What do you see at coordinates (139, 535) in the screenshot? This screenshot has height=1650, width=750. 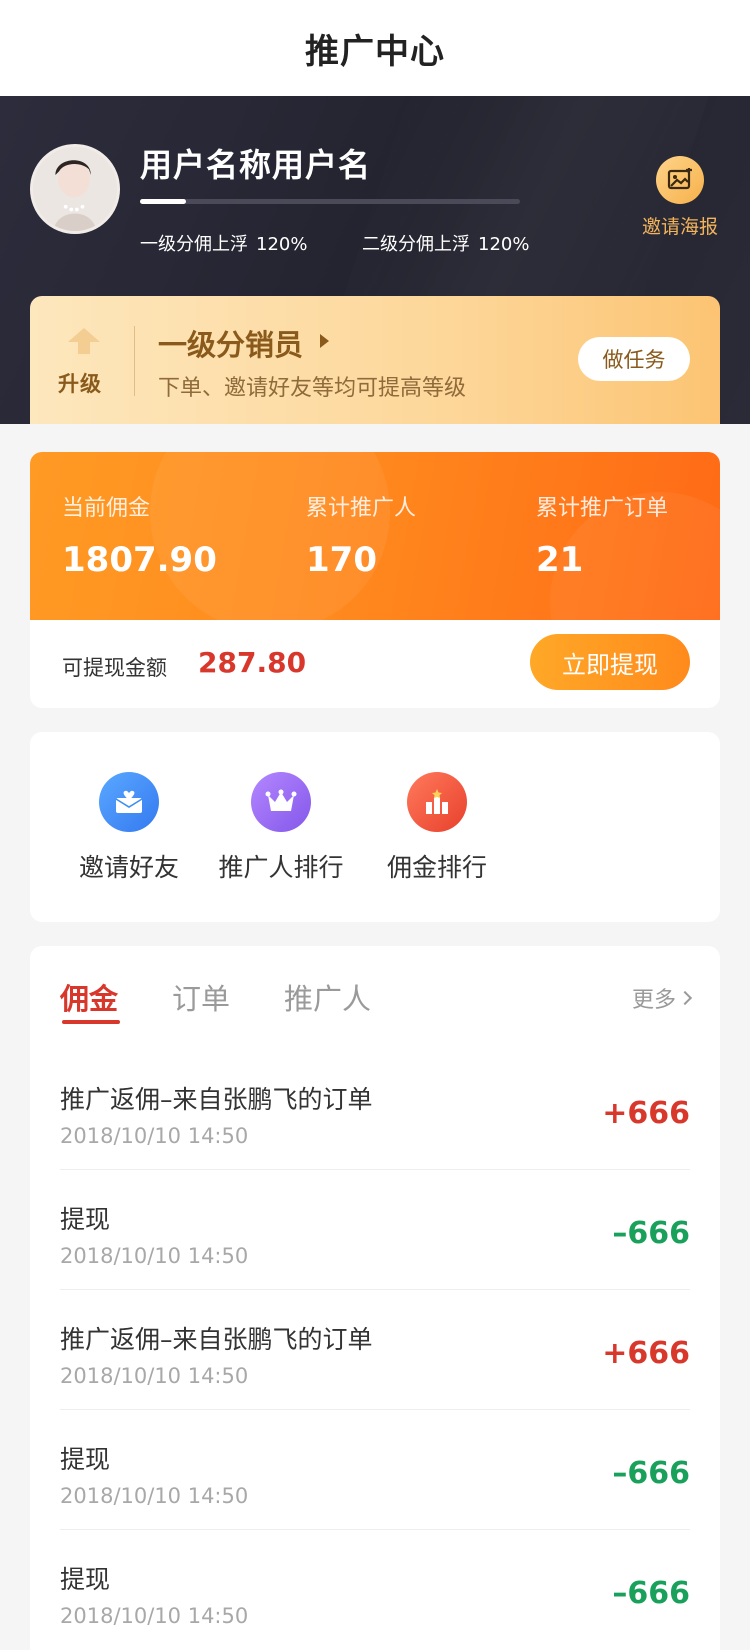 I see `stat-current-commission: 当前佣金 1807.90` at bounding box center [139, 535].